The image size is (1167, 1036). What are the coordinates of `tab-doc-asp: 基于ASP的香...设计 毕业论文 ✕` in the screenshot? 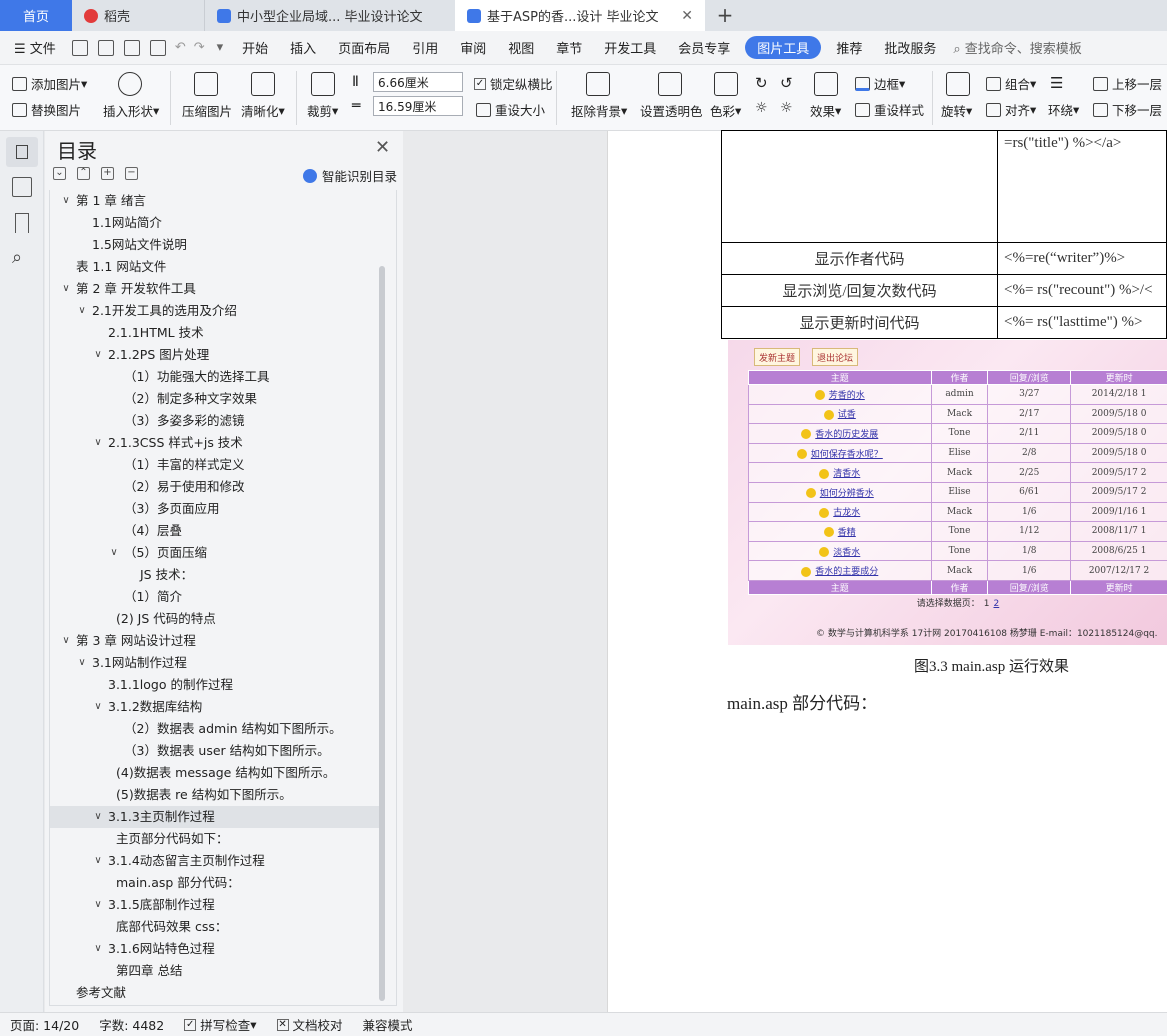 It's located at (580, 15).